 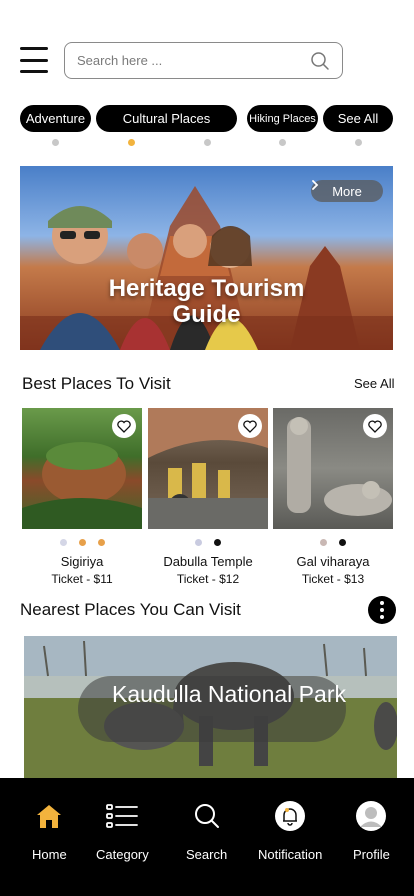 I want to click on place-card-sigiriya: Sigiriya Ticket - $11, so click(x=82, y=497).